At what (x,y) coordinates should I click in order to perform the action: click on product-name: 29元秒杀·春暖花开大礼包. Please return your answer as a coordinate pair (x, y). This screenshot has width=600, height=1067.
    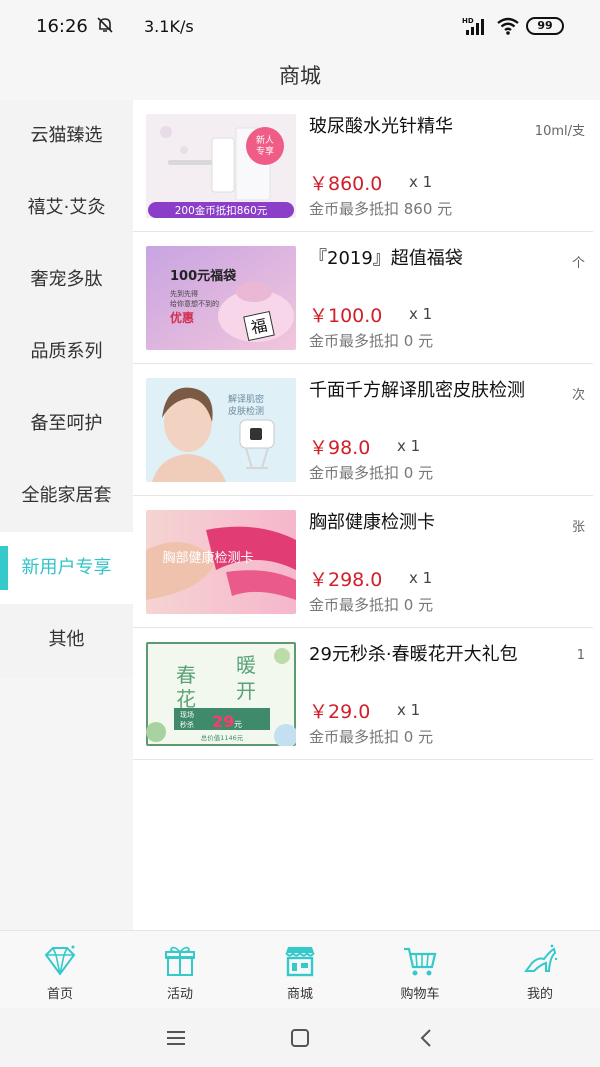
    Looking at the image, I should click on (413, 654).